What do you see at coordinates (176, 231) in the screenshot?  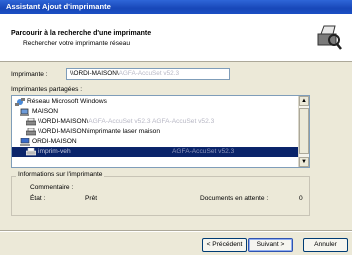 I see `footer-divider` at bounding box center [176, 231].